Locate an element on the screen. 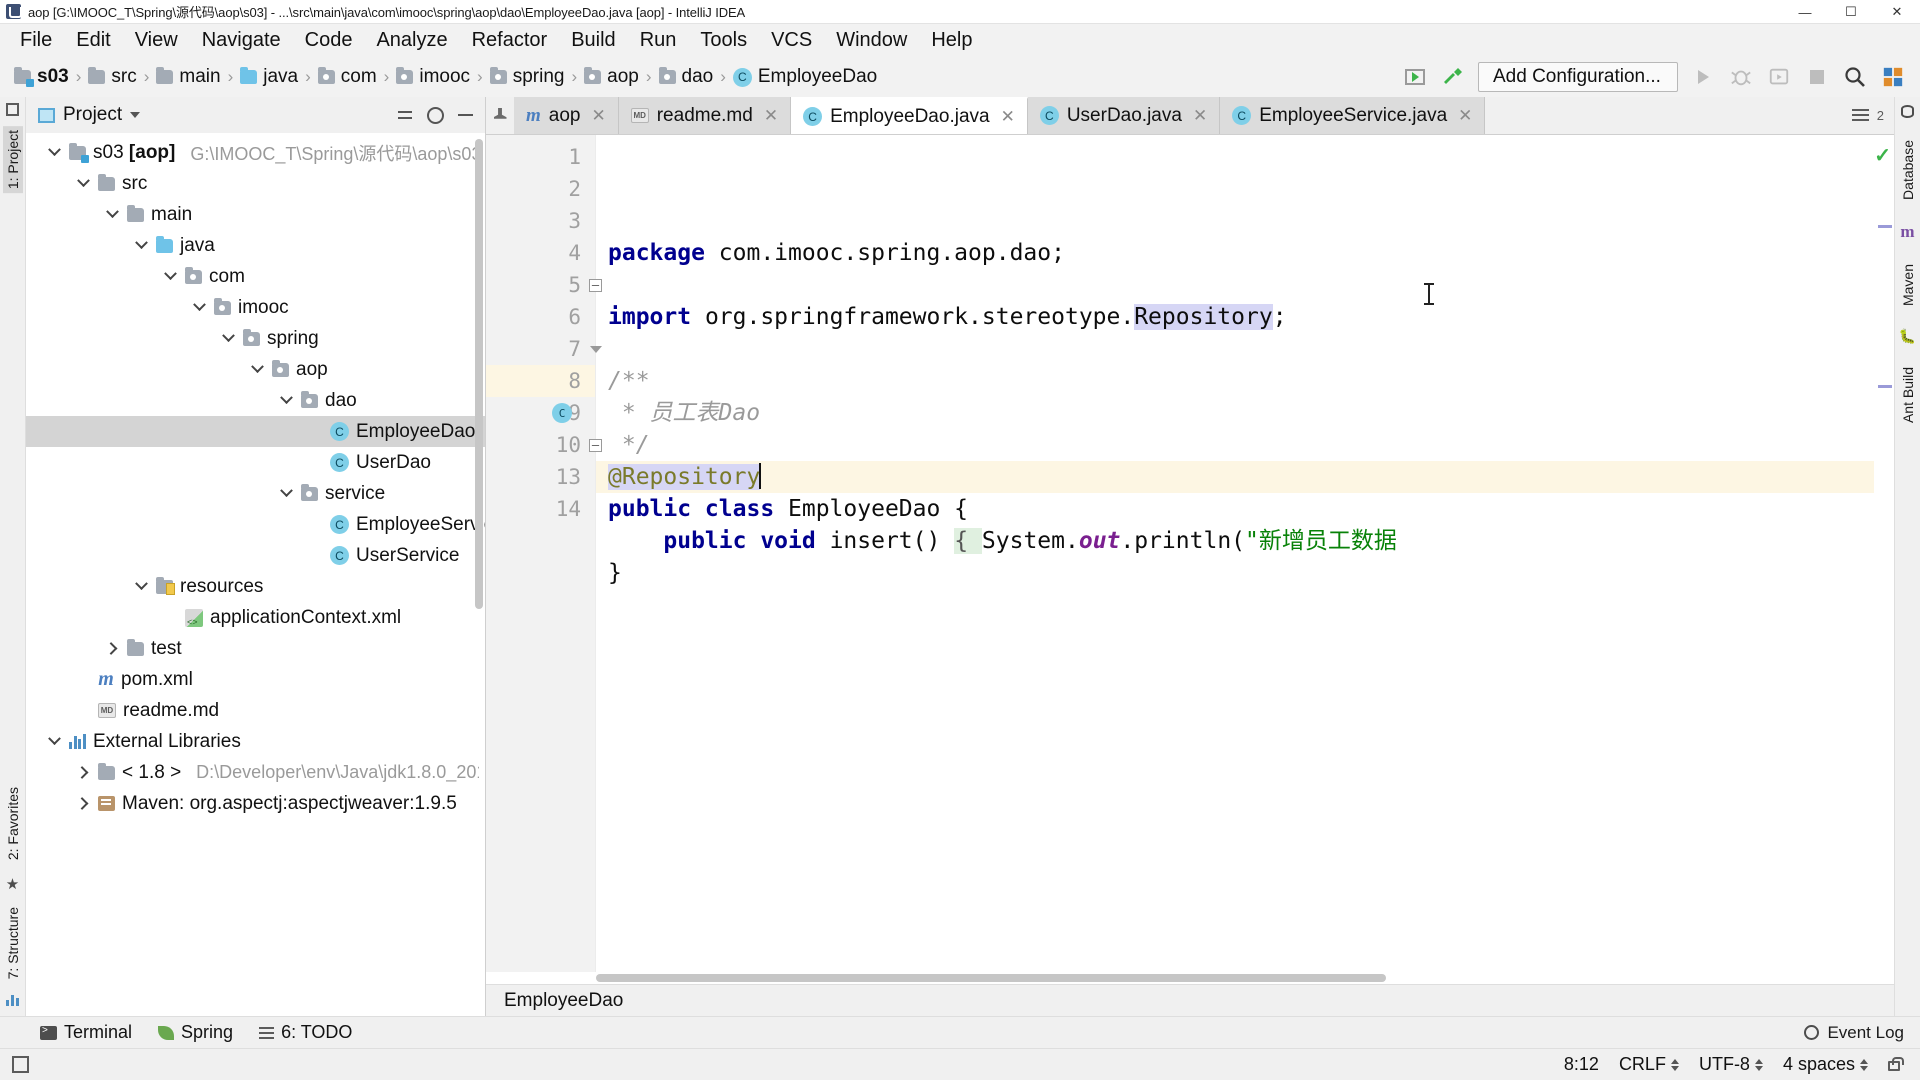 The width and height of the screenshot is (1920, 1080). tool-window-todo: 6: TODO is located at coordinates (305, 1032).